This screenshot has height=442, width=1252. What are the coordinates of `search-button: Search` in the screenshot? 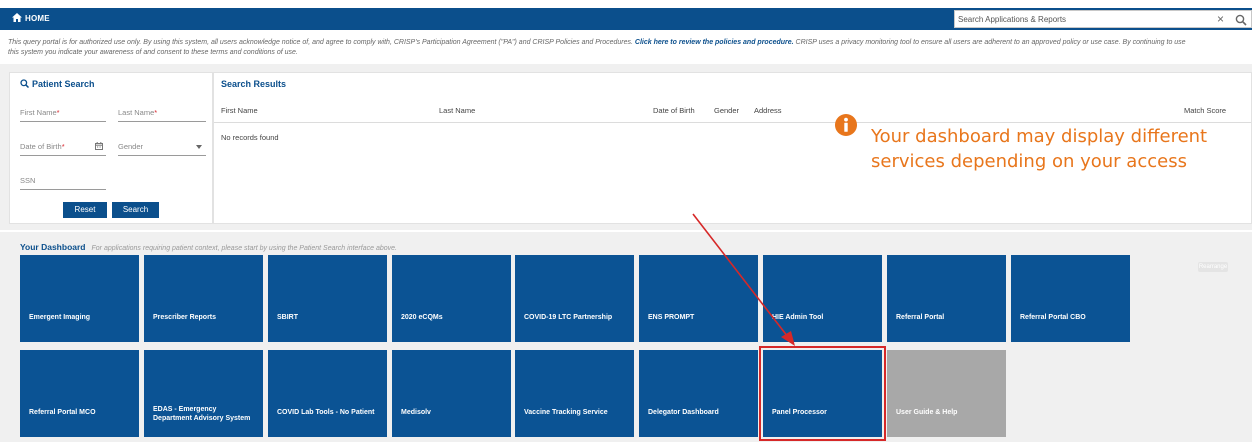 It's located at (135, 210).